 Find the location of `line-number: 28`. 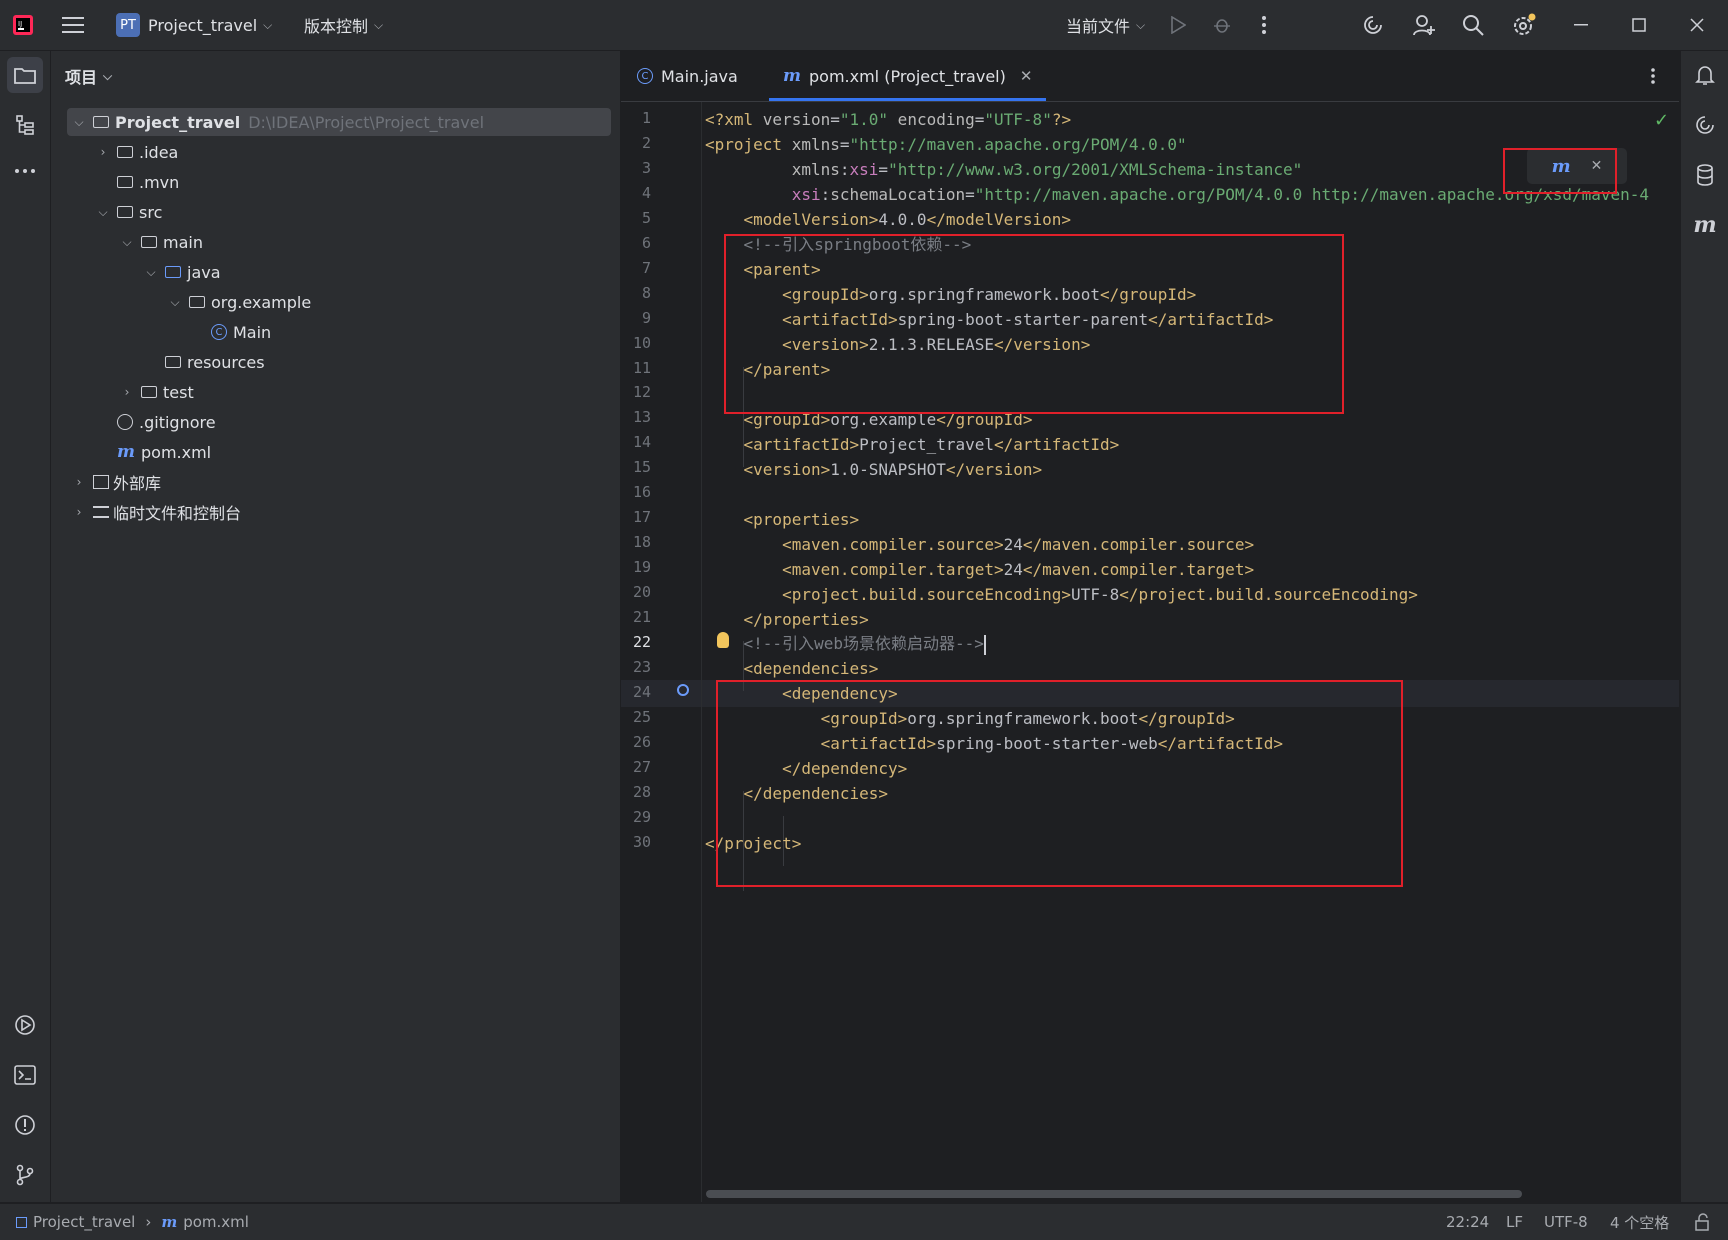

line-number: 28 is located at coordinates (641, 791).